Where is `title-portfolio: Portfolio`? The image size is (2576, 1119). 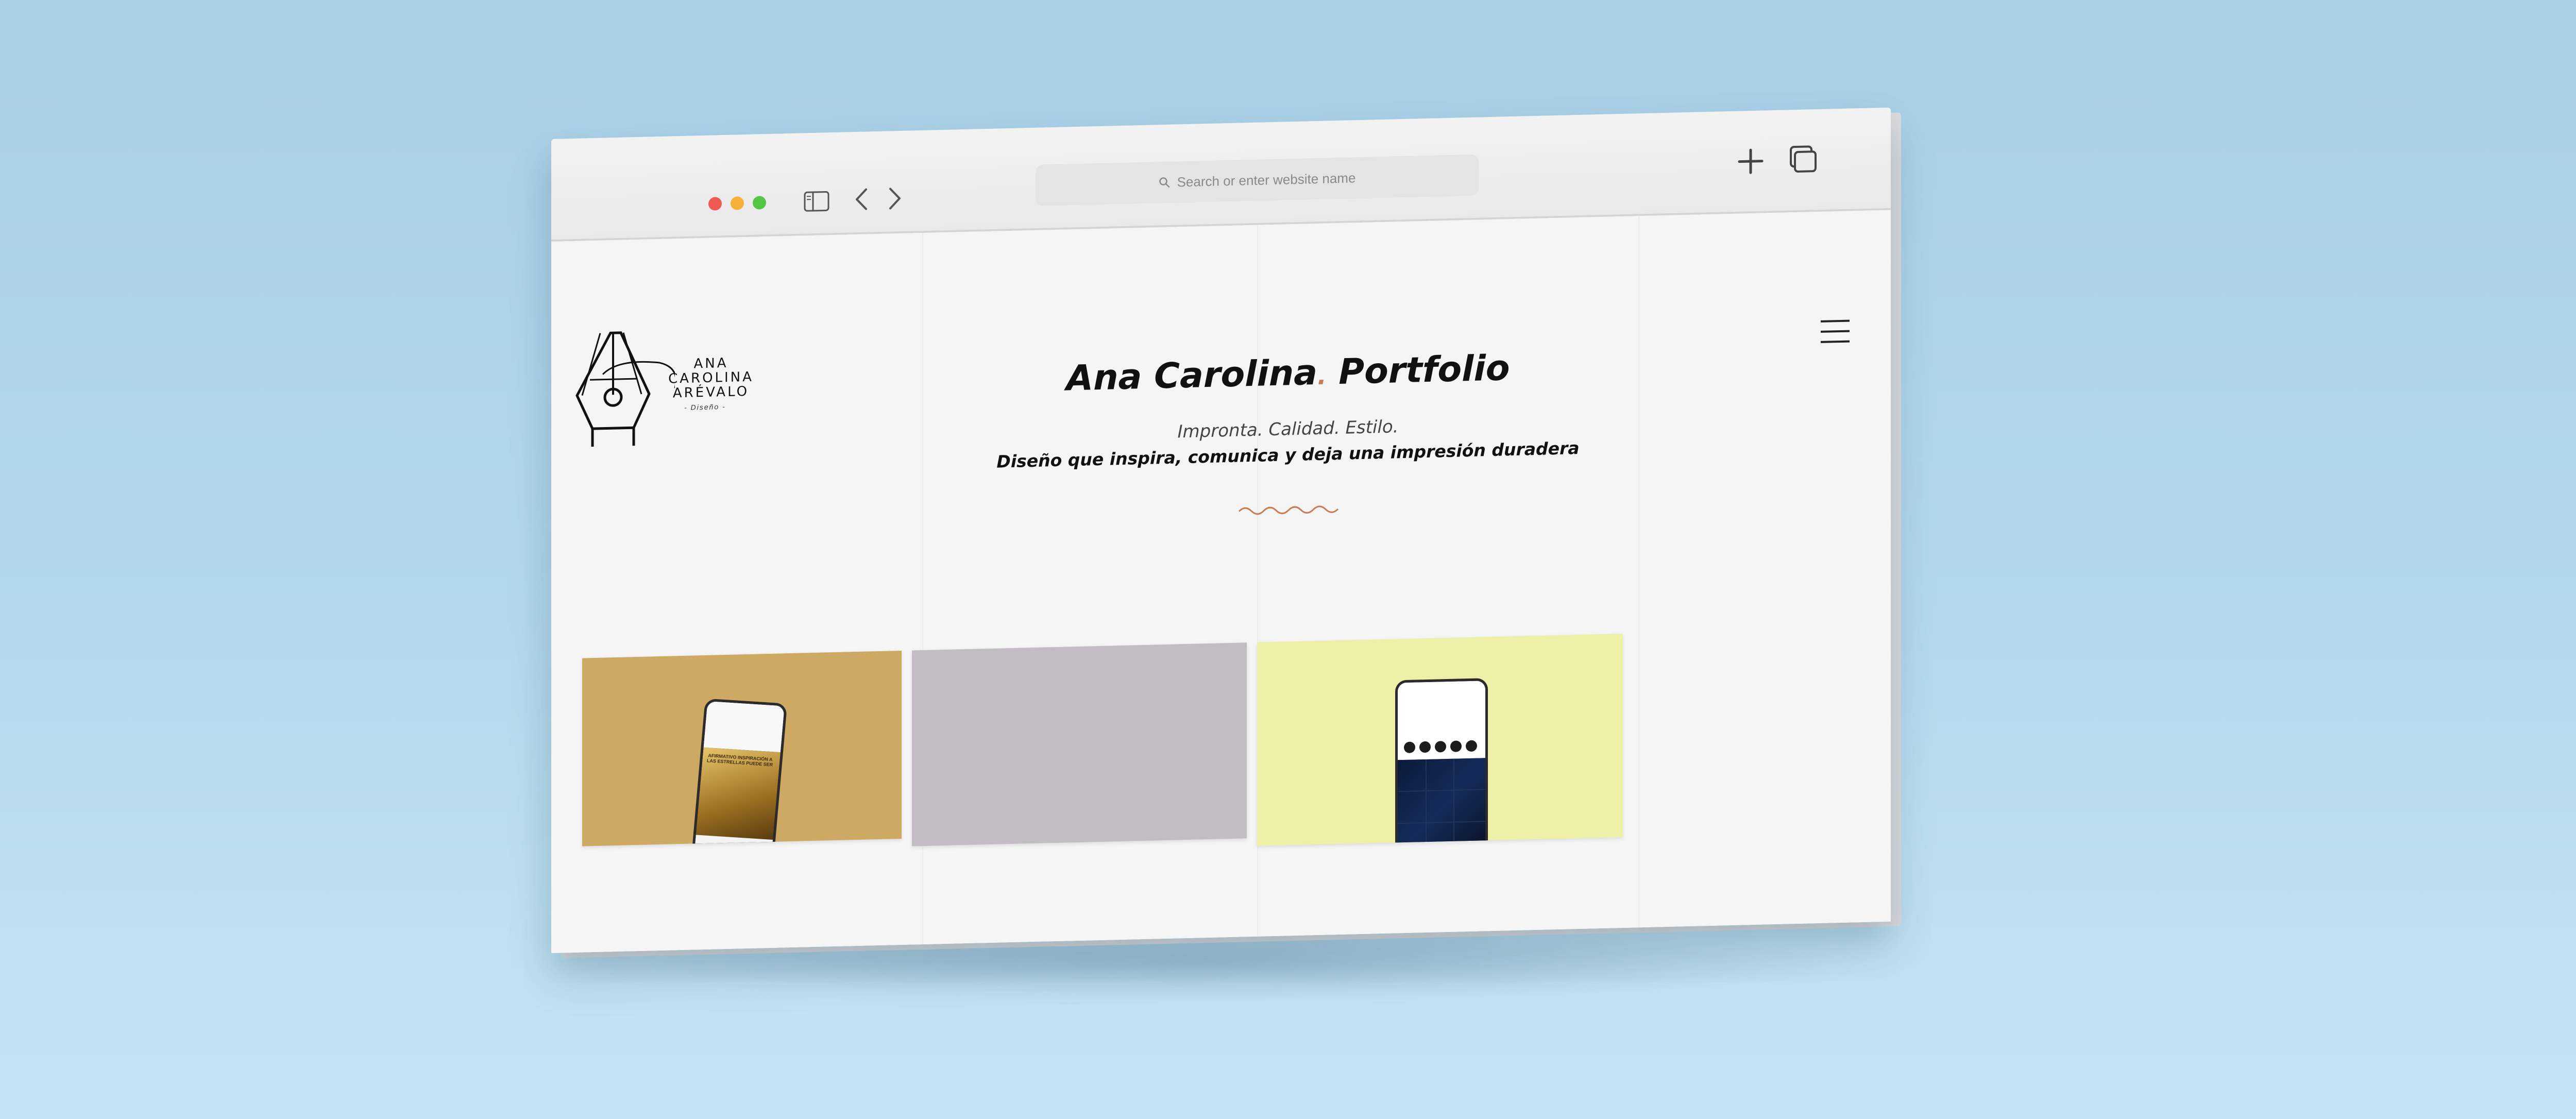 title-portfolio: Portfolio is located at coordinates (1418, 370).